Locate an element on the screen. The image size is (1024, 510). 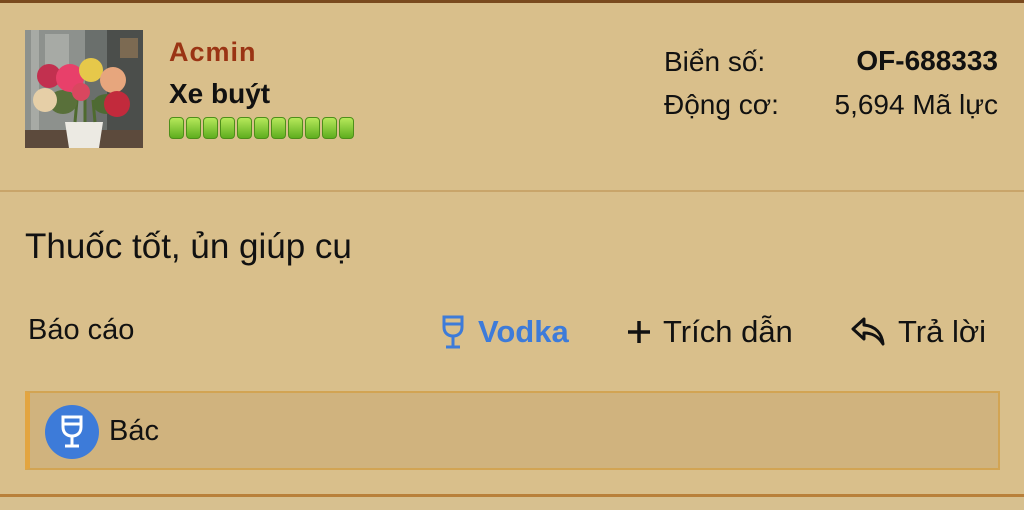
vodka-button: Vodka is located at coordinates (504, 332).